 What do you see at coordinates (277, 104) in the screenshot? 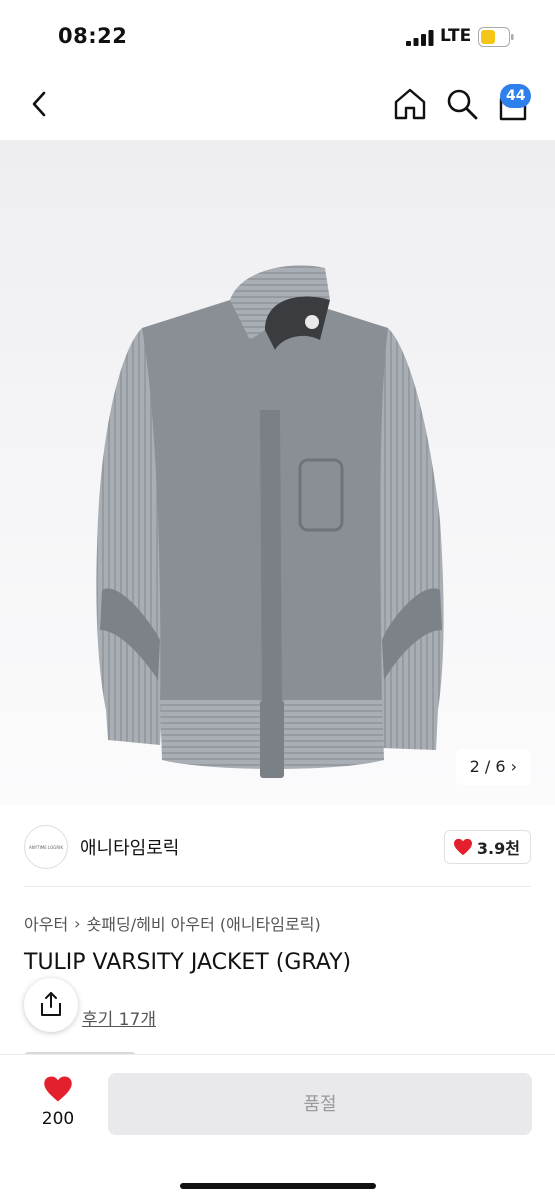
I see `top-nav: 44` at bounding box center [277, 104].